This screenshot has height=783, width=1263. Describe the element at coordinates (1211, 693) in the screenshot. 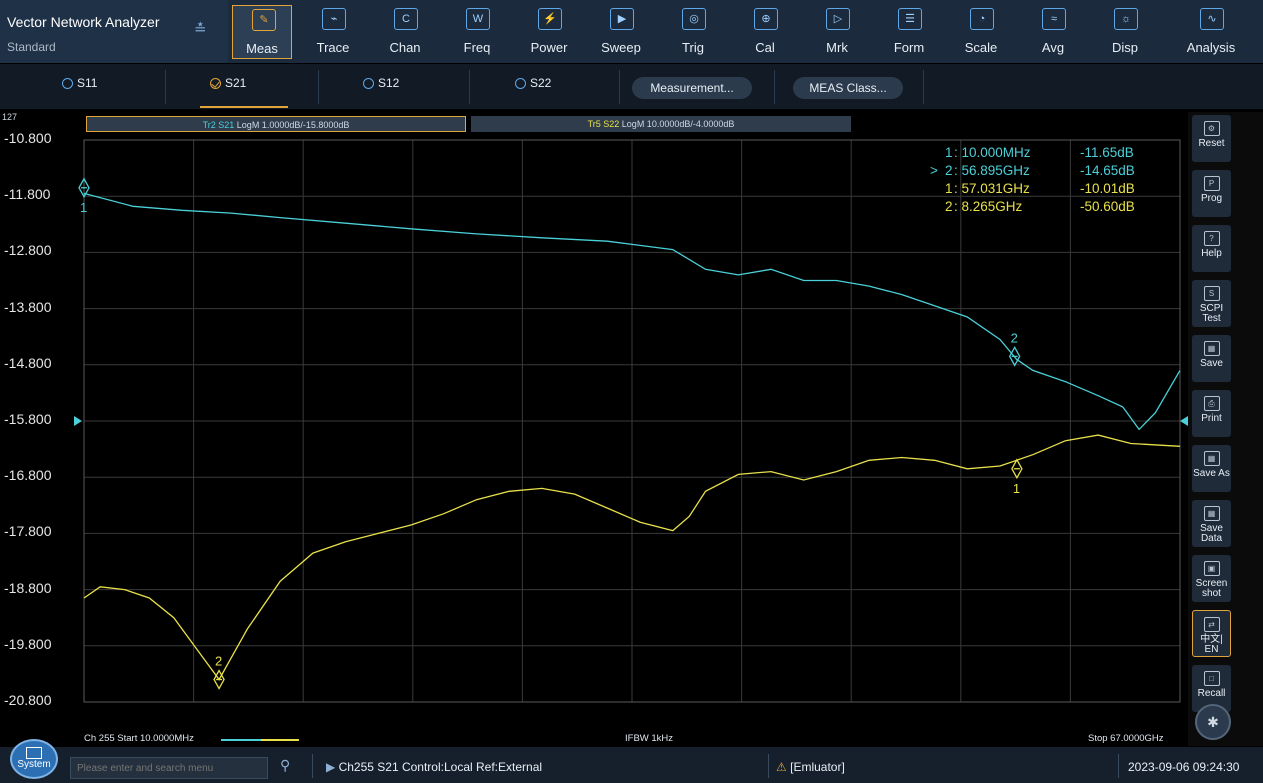

I see `right-button-label: Recall` at that location.